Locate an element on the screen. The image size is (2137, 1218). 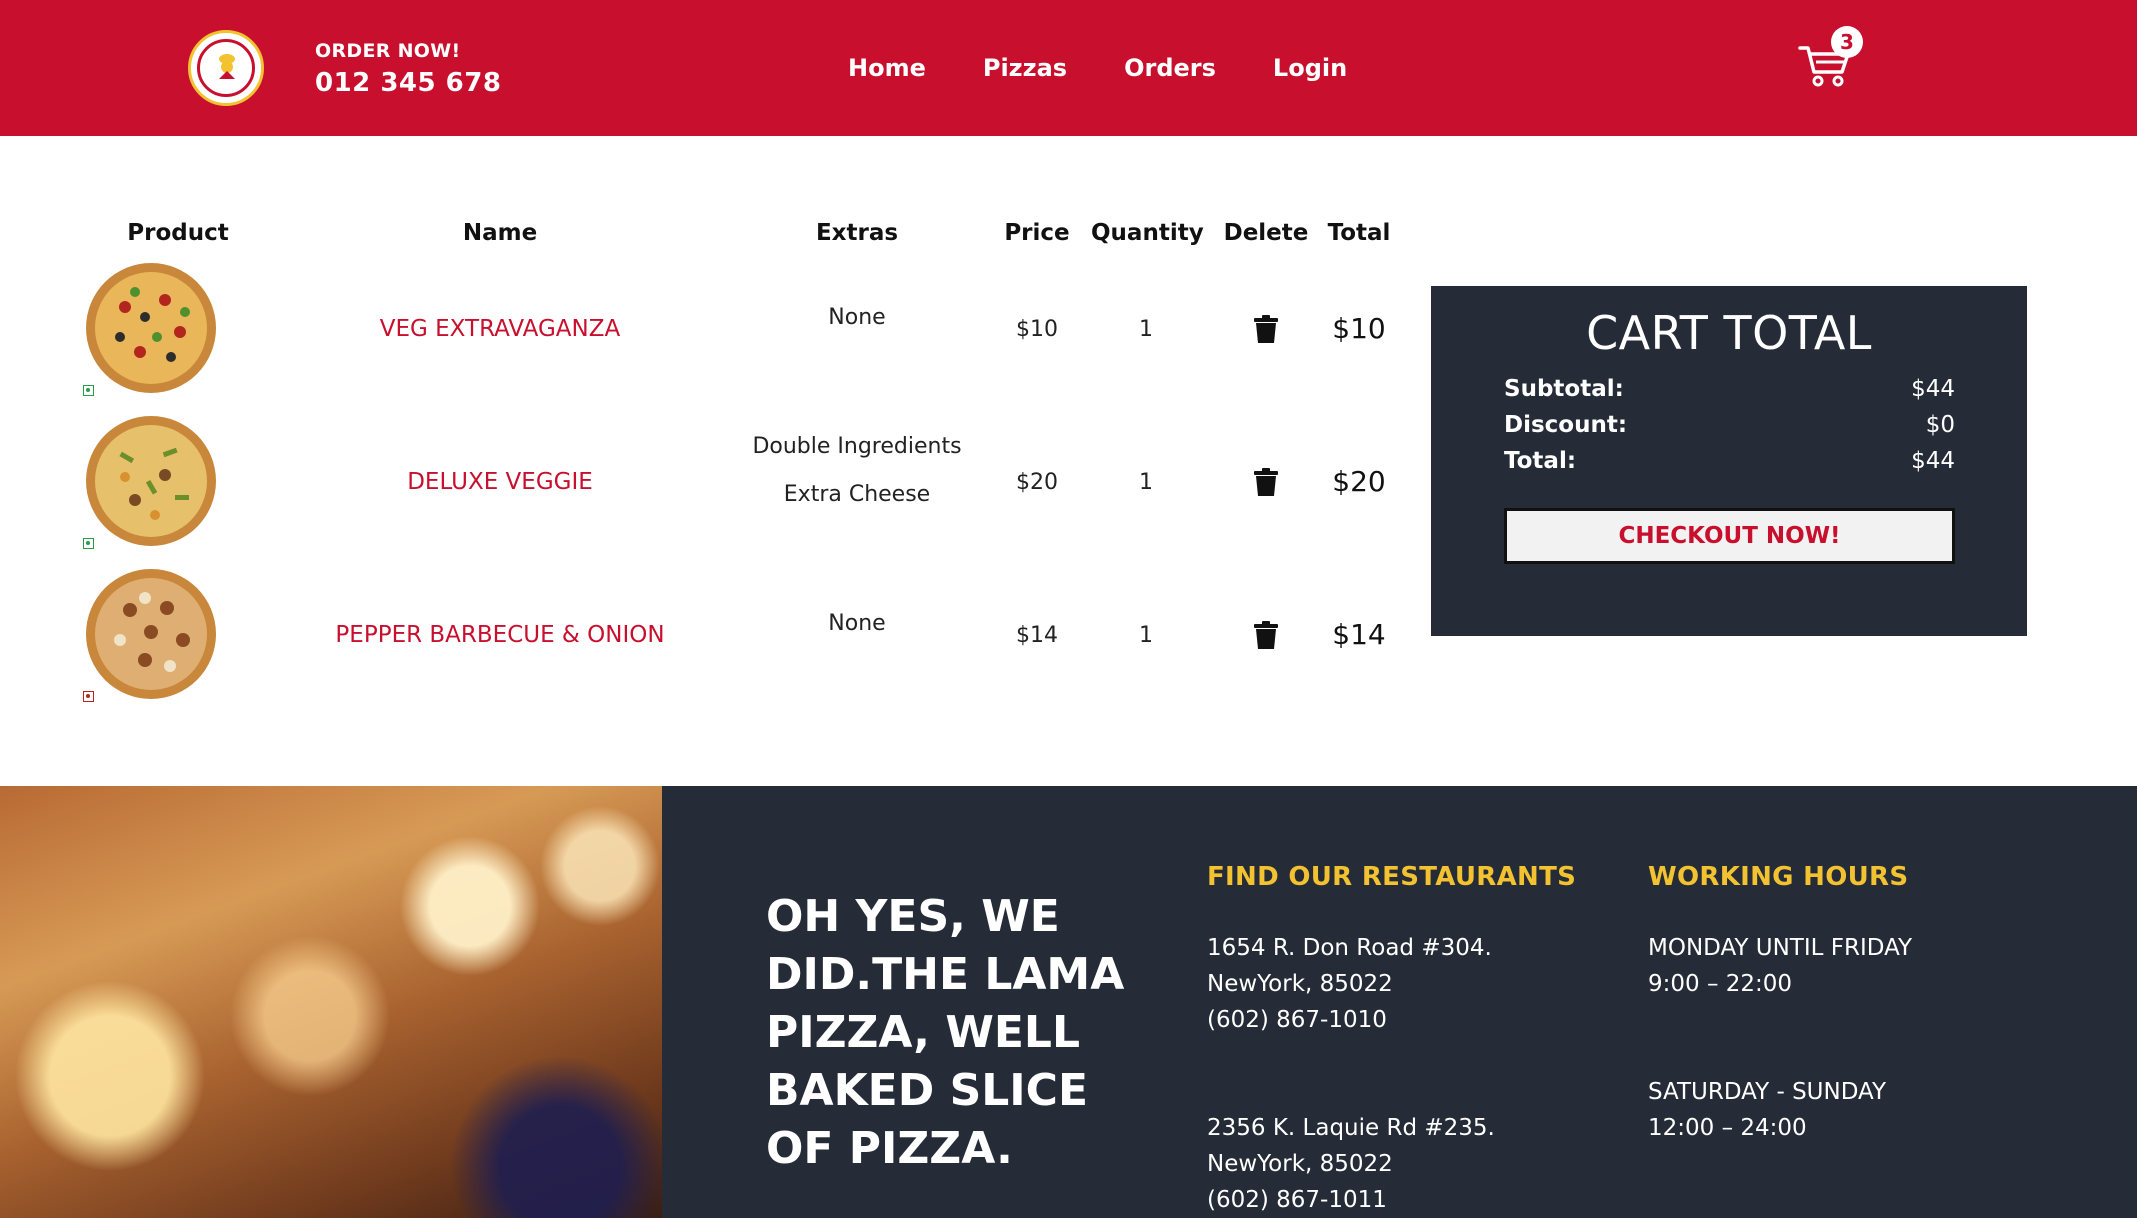
working-hours-title: WORKING HOURS is located at coordinates (1778, 877).